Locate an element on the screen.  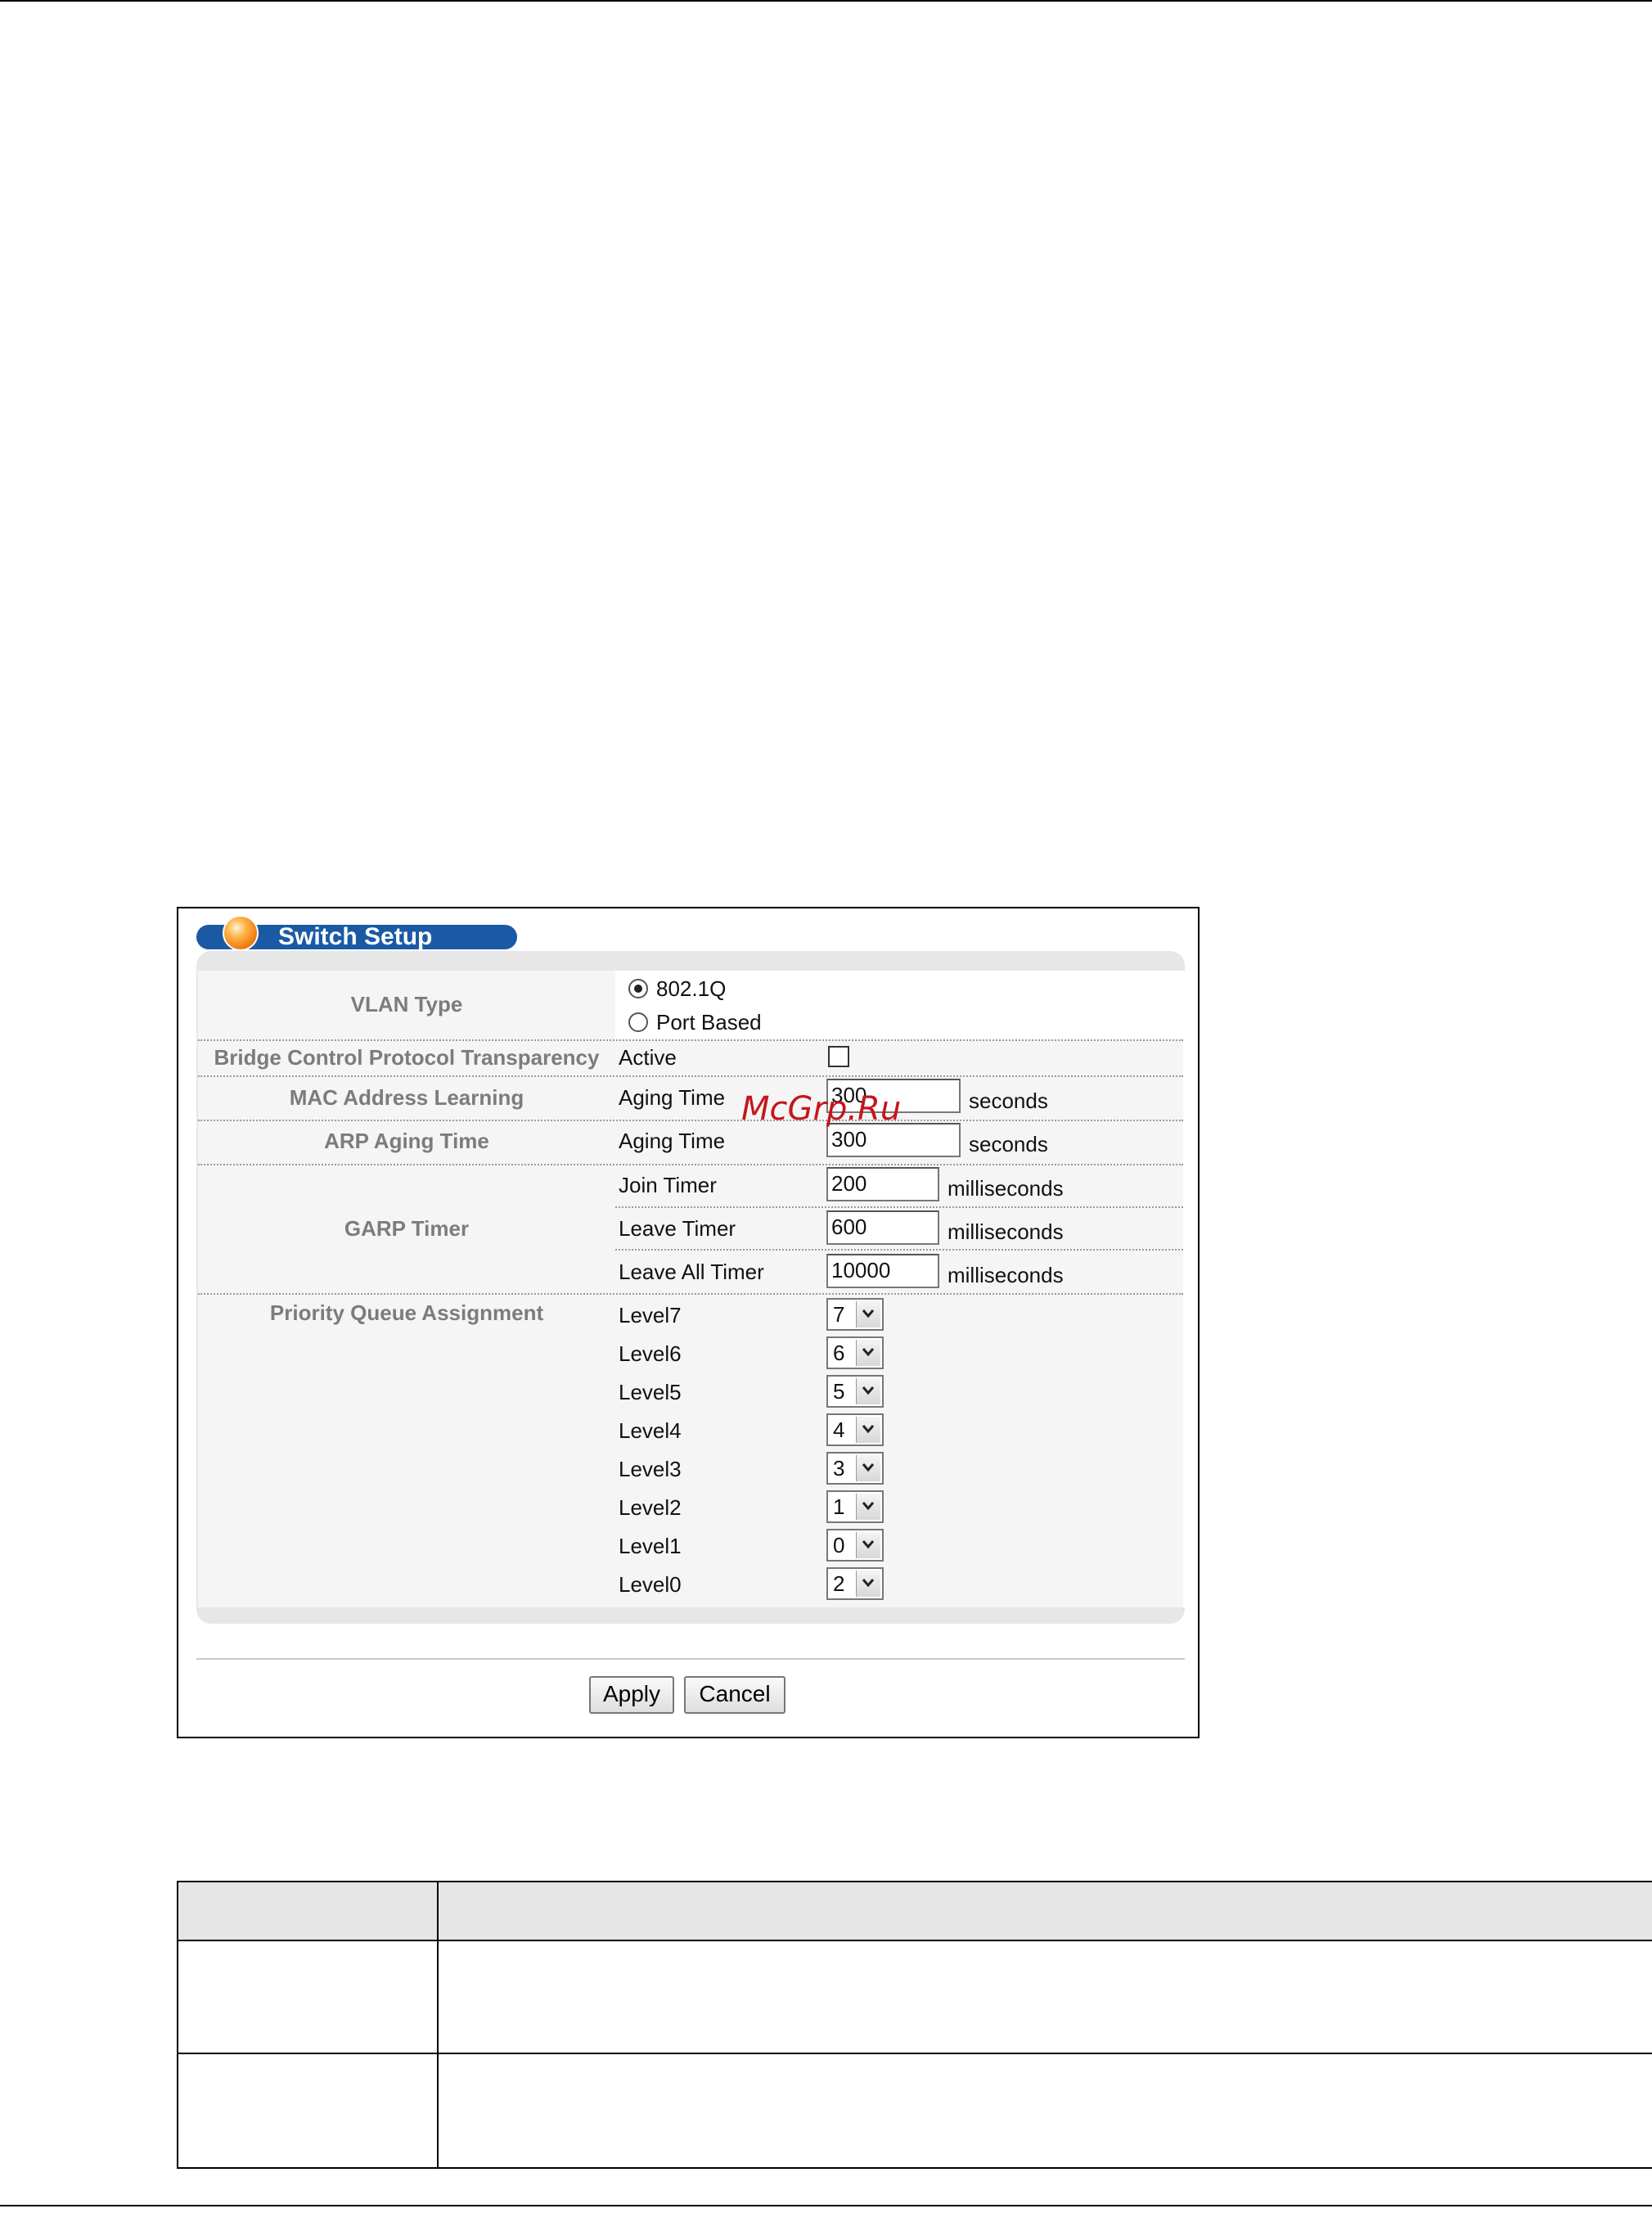
priority-level-label: Level7 is located at coordinates (650, 1315).